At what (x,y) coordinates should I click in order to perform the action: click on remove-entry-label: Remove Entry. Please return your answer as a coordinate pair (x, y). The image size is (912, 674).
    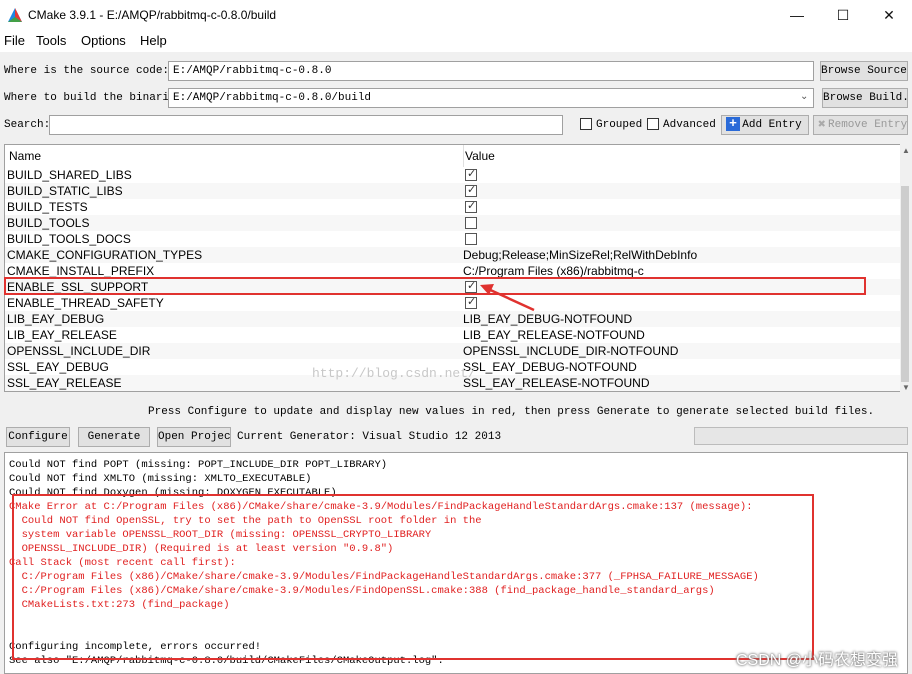
    Looking at the image, I should click on (868, 125).